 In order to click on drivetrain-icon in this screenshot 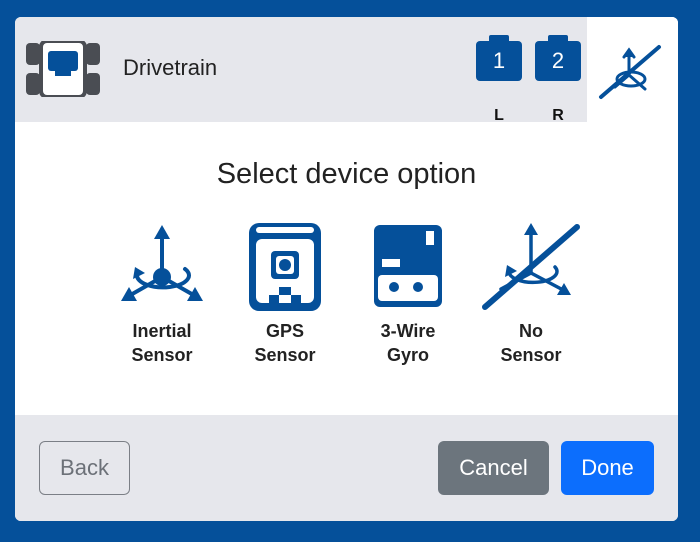, I will do `click(63, 69)`.